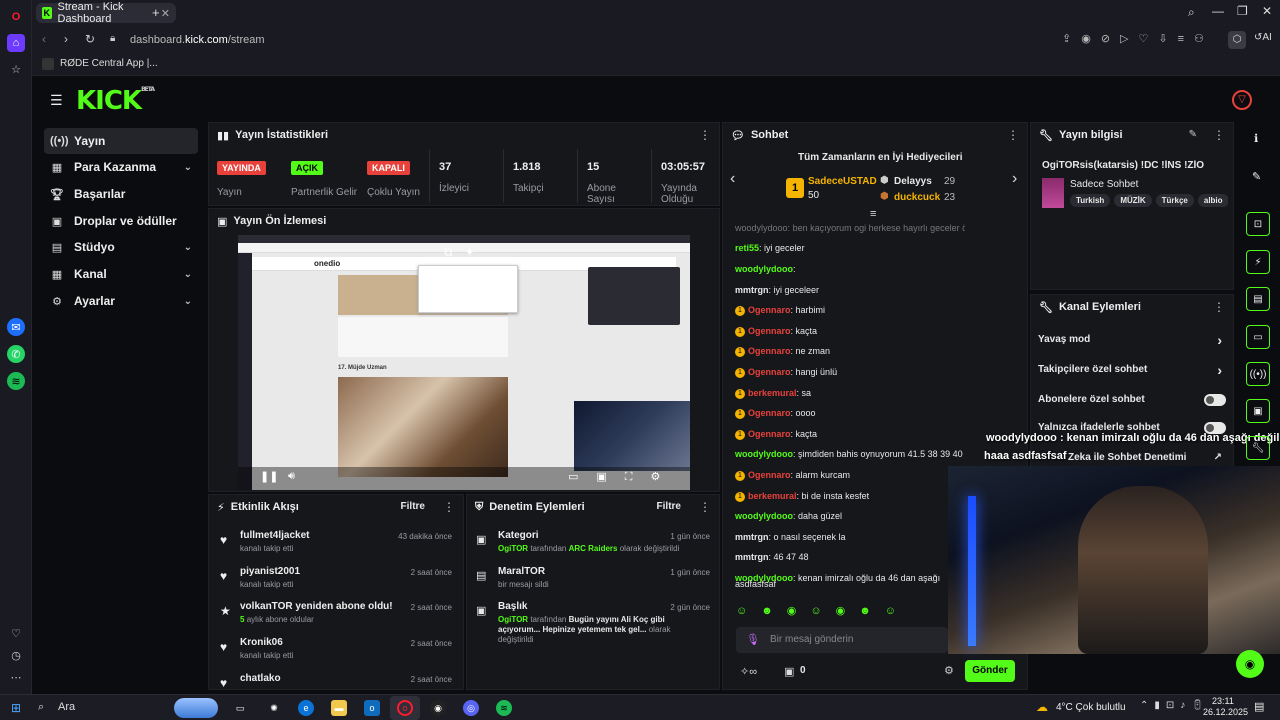 This screenshot has height=720, width=1280. What do you see at coordinates (240, 708) in the screenshot?
I see `task-view-icon: ▭` at bounding box center [240, 708].